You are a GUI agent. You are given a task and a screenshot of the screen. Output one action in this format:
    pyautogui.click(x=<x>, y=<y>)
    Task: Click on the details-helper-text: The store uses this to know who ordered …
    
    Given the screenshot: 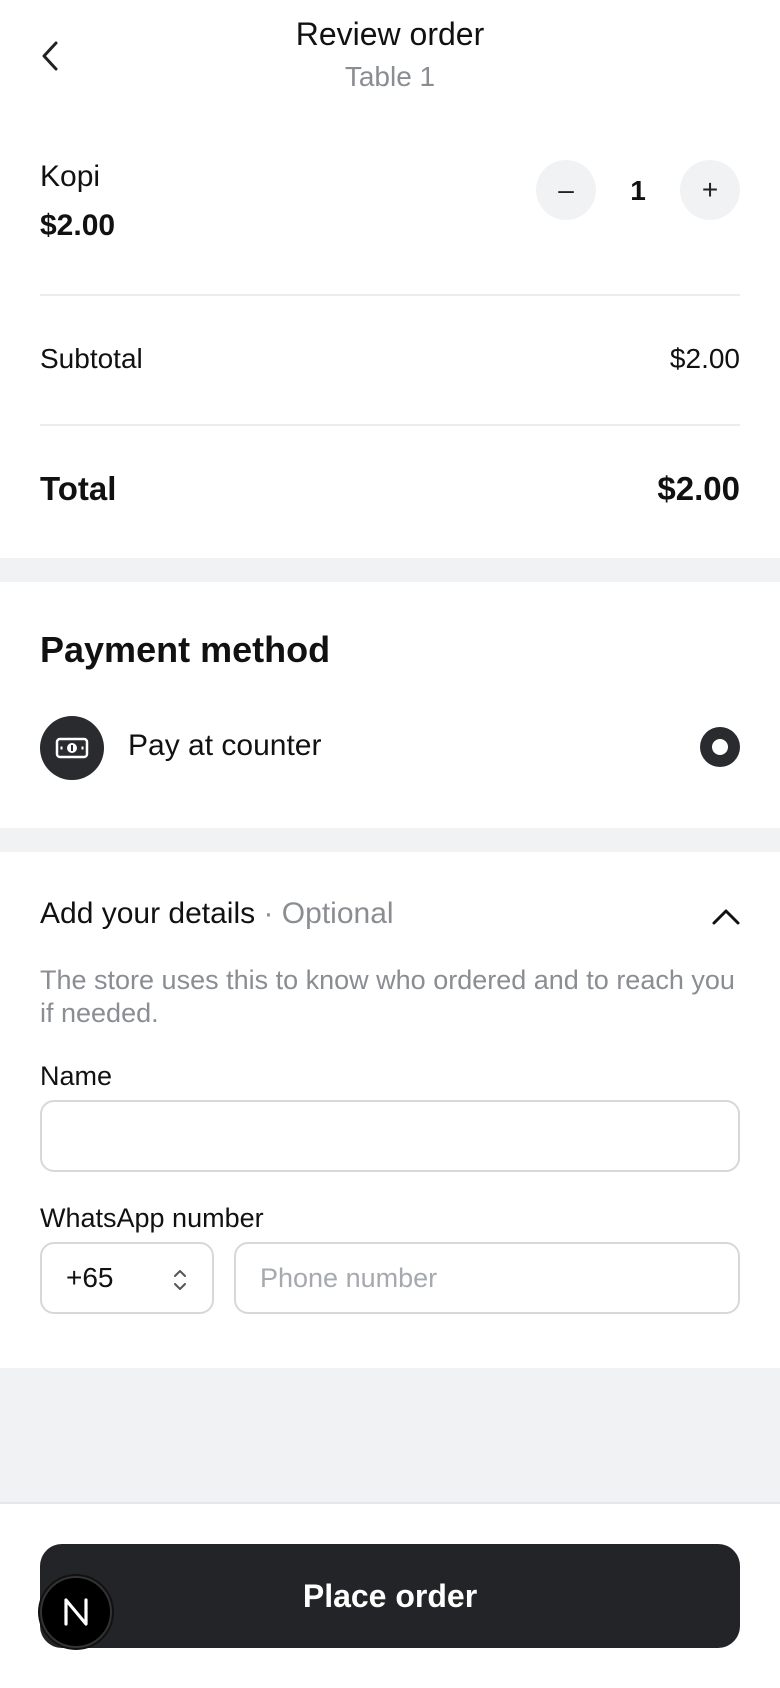 What is the action you would take?
    pyautogui.click(x=387, y=996)
    